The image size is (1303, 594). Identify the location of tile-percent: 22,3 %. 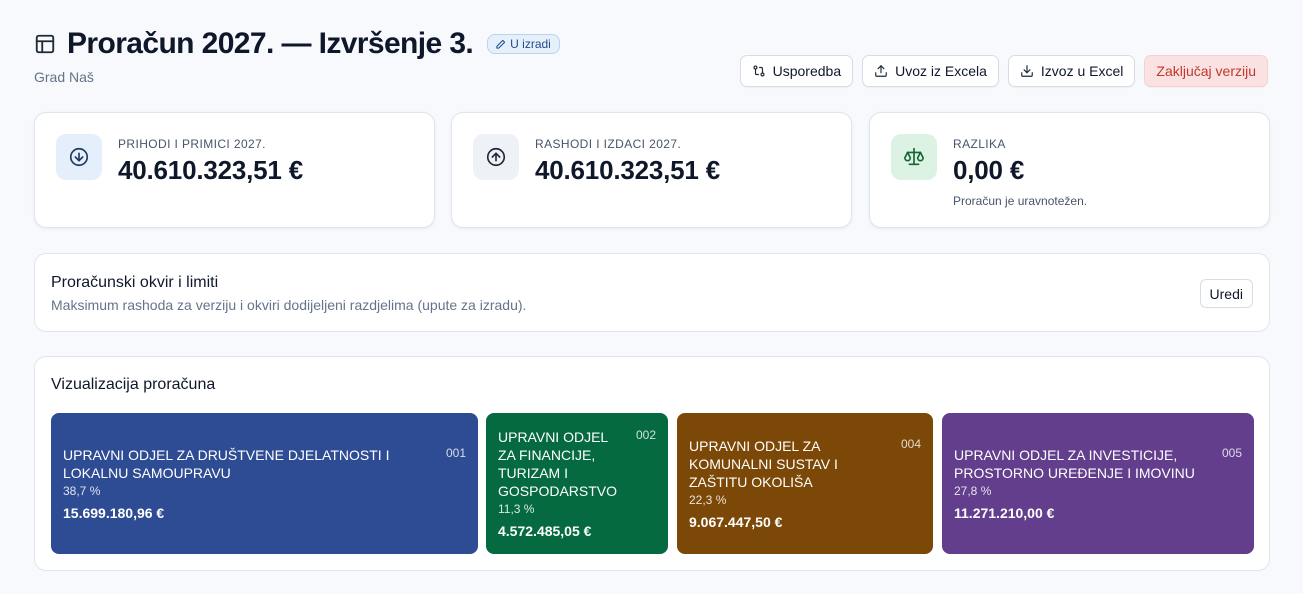
(708, 500).